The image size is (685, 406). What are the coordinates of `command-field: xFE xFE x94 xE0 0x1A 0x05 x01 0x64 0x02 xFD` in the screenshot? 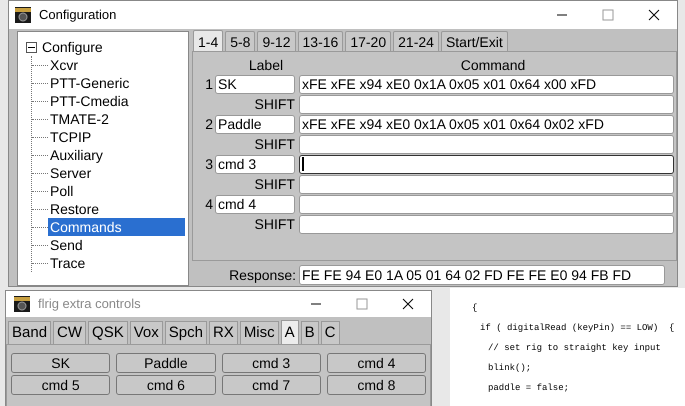 It's located at (486, 124).